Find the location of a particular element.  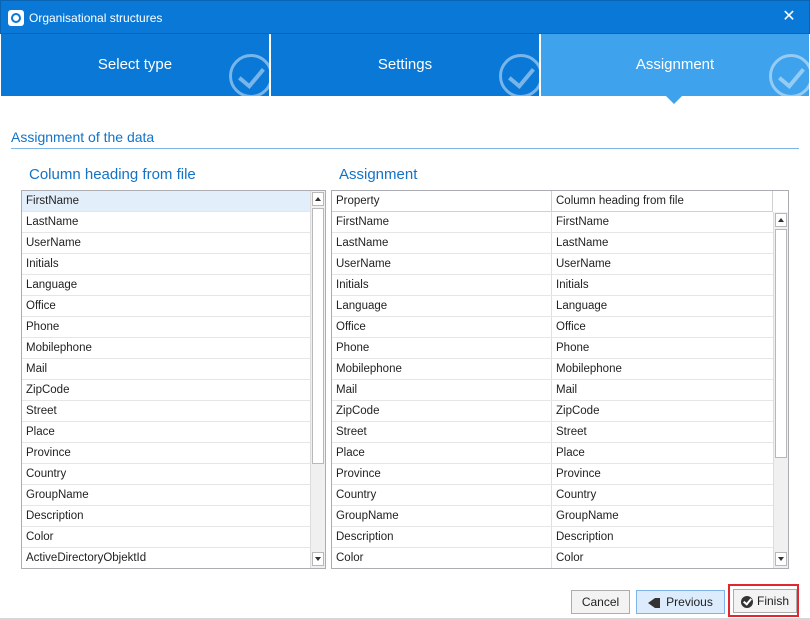

list-item: Phone is located at coordinates (166, 327).